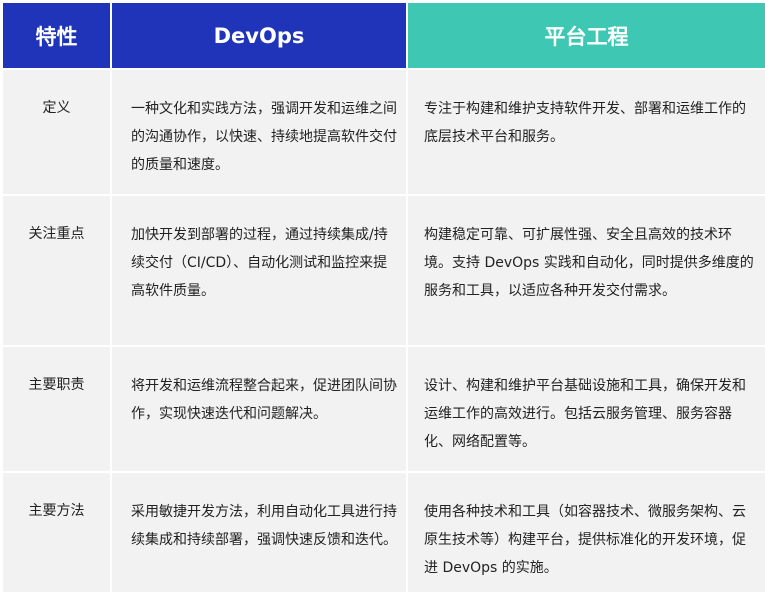  I want to click on feature-cell: 主要方法, so click(56, 511).